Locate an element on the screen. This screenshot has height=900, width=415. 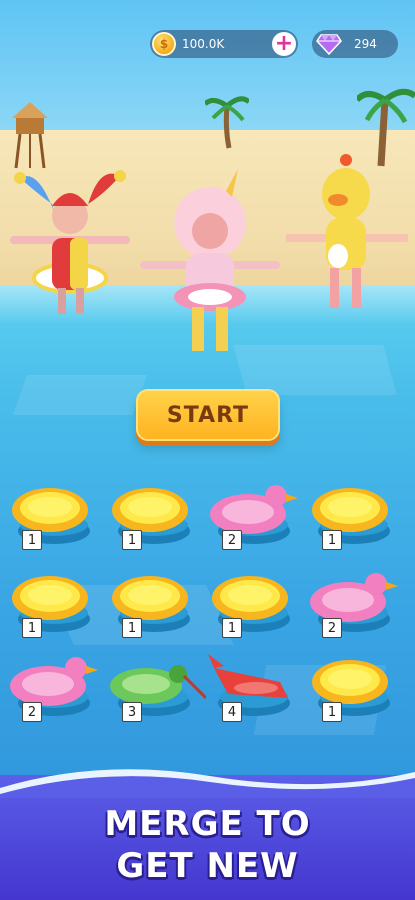
jester-character is located at coordinates (70, 240).